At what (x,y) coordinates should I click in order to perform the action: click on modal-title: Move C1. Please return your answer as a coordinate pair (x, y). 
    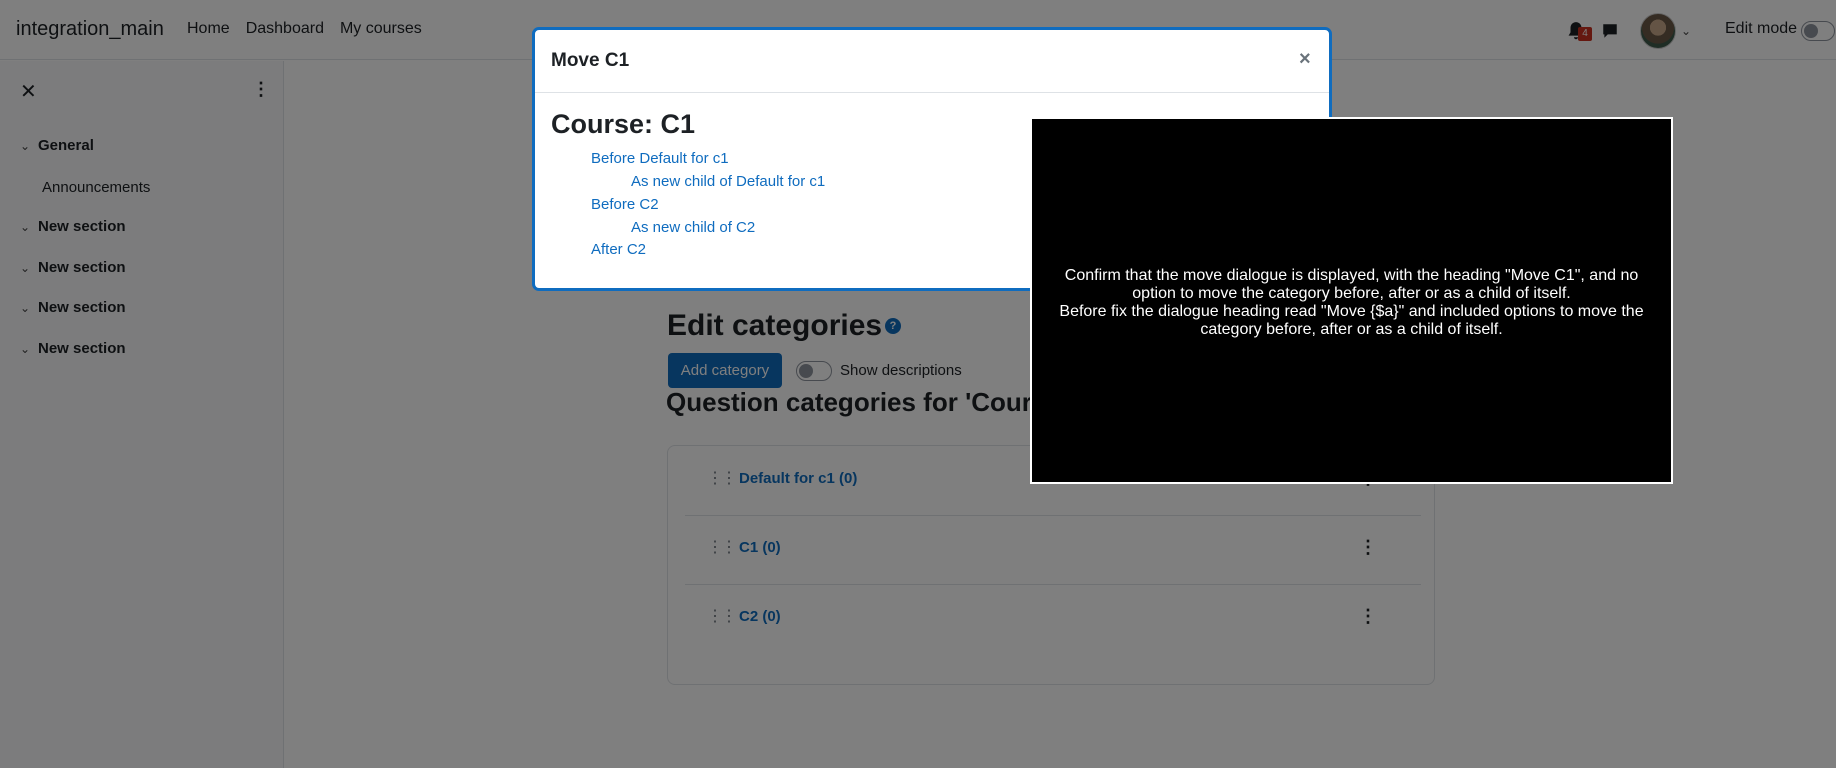
    Looking at the image, I should click on (590, 60).